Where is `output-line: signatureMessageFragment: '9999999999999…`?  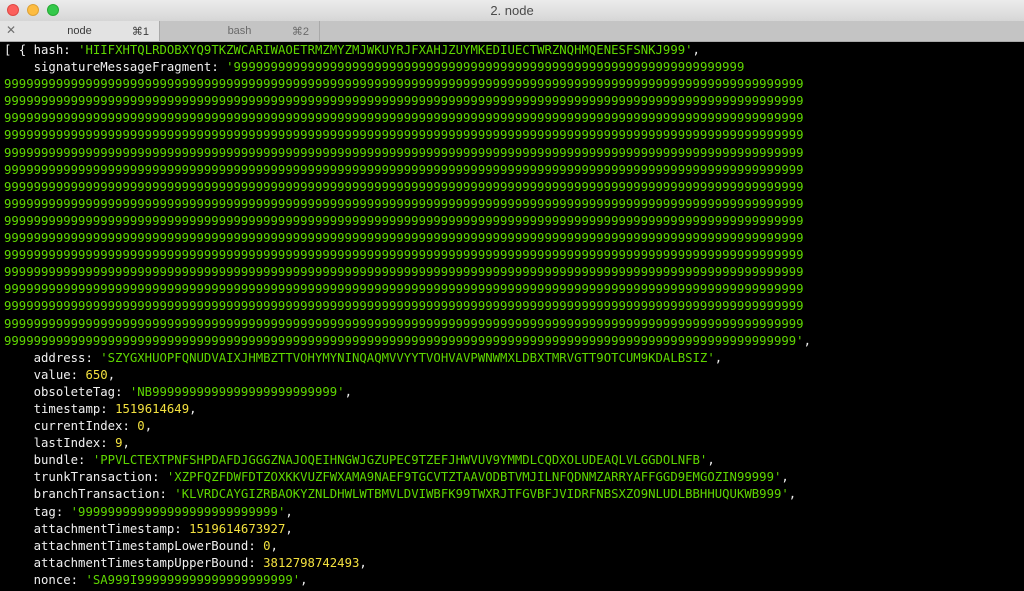
output-line: signatureMessageFragment: '9999999999999… is located at coordinates (389, 67).